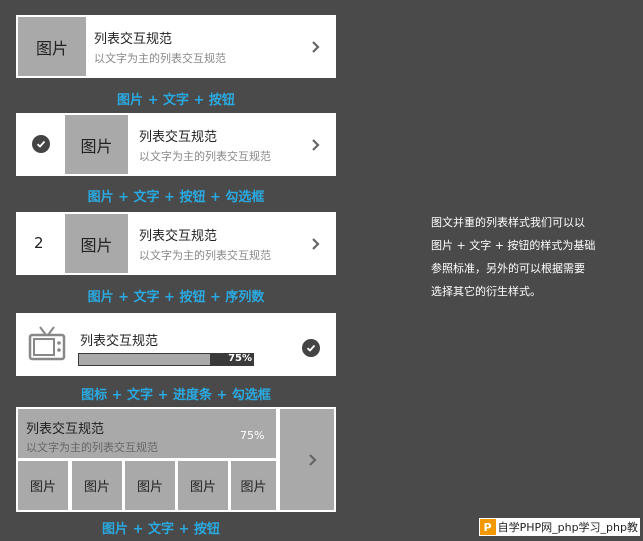 The image size is (643, 541). What do you see at coordinates (253, 485) in the screenshot?
I see `grid-image-5: 图片` at bounding box center [253, 485].